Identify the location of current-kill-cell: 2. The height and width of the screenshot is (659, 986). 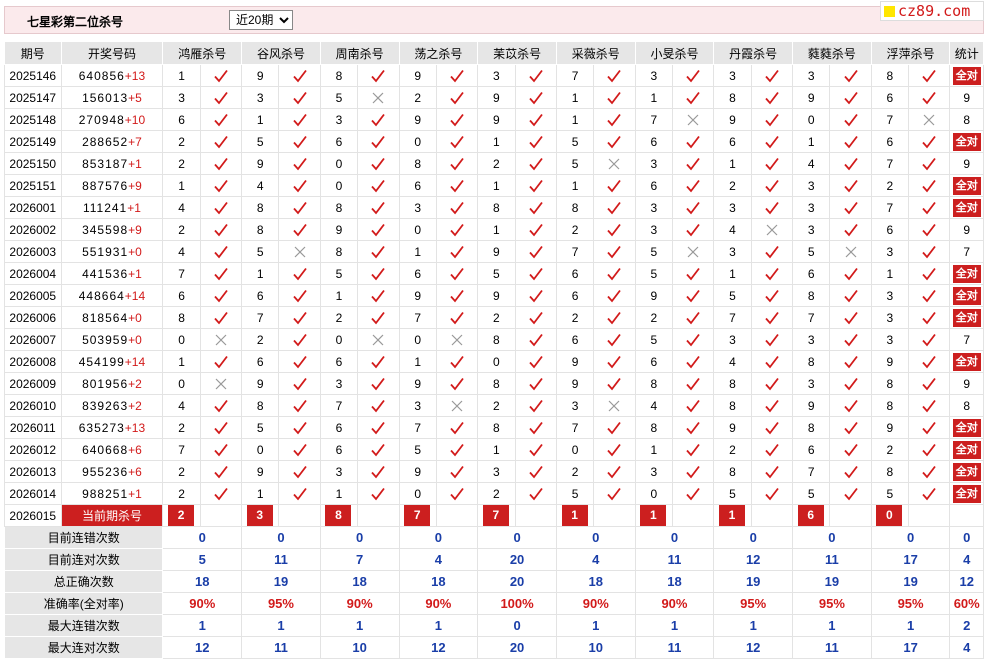
(181, 515).